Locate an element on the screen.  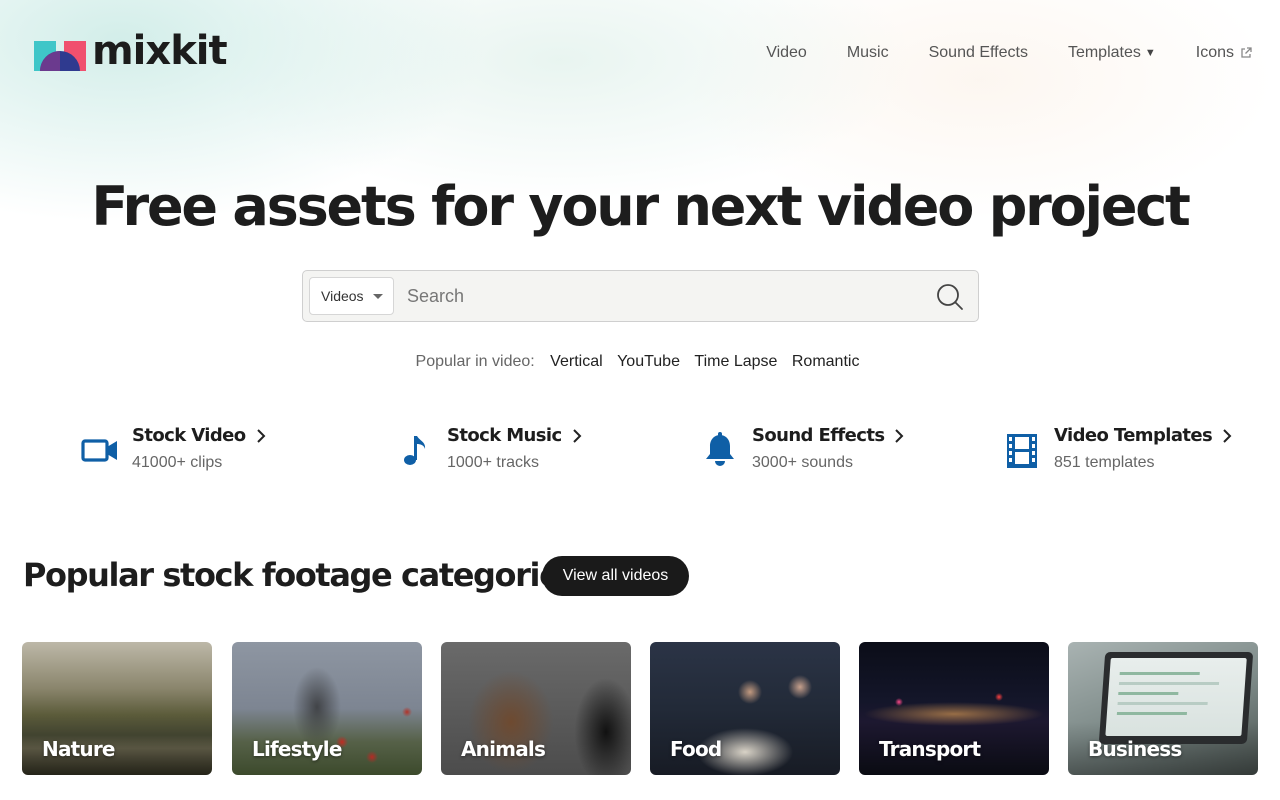
nav-video-label: Video is located at coordinates (786, 52).